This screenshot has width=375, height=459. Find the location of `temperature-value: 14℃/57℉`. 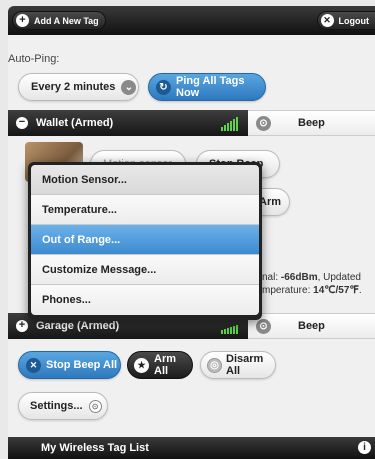

temperature-value: 14℃/57℉ is located at coordinates (336, 290).